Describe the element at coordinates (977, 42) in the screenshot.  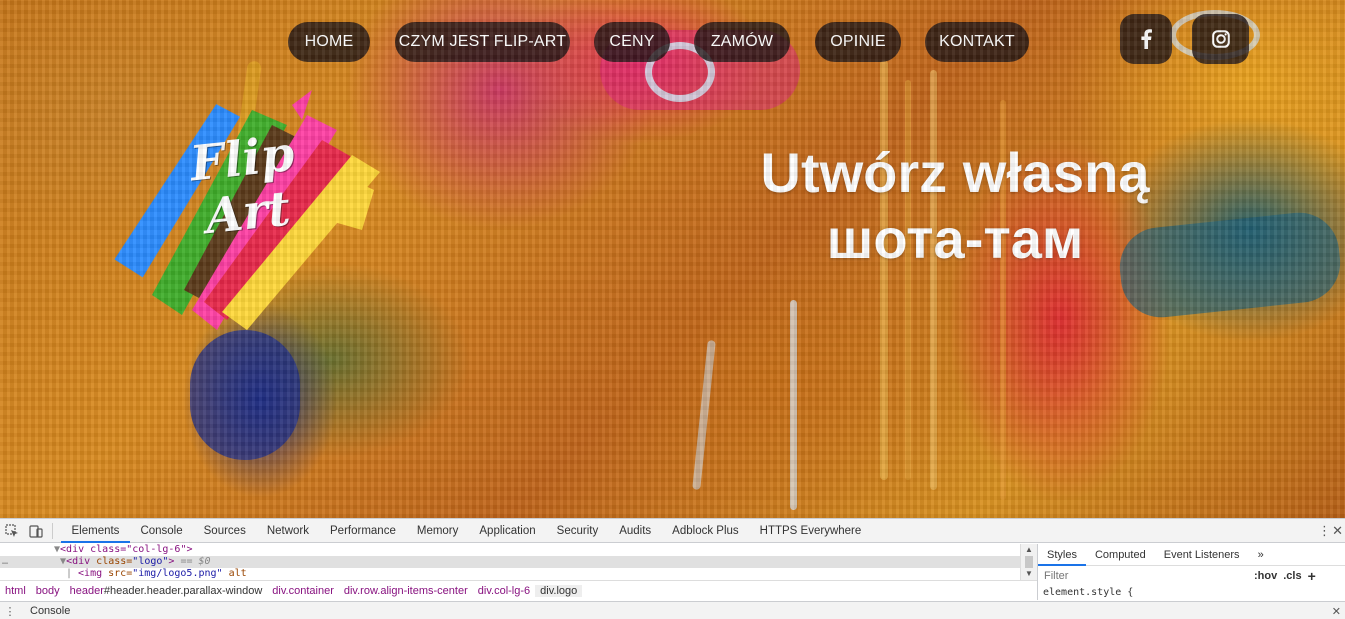
I see `nav-kontakt-button: KONTAKT` at that location.